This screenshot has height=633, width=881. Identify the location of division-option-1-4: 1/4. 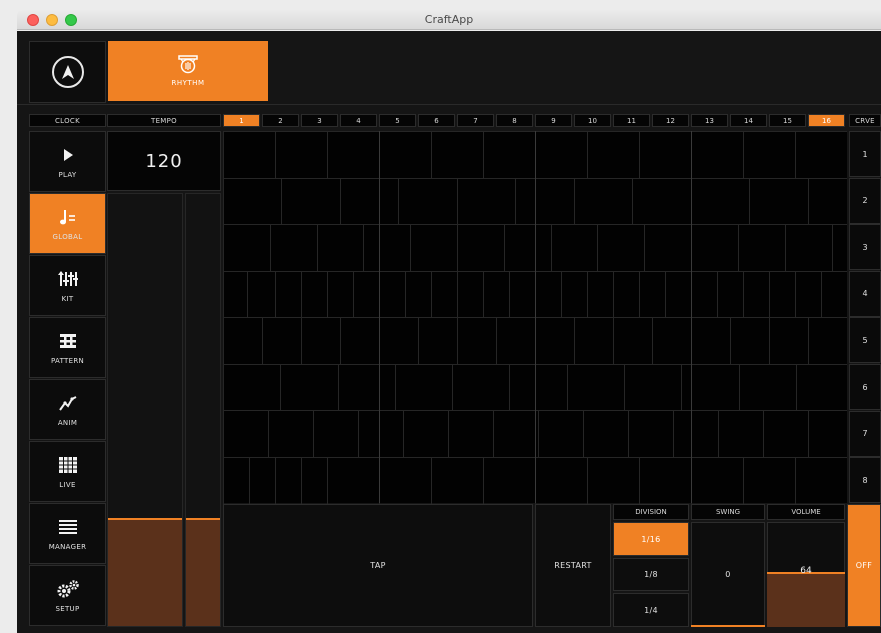
(651, 610).